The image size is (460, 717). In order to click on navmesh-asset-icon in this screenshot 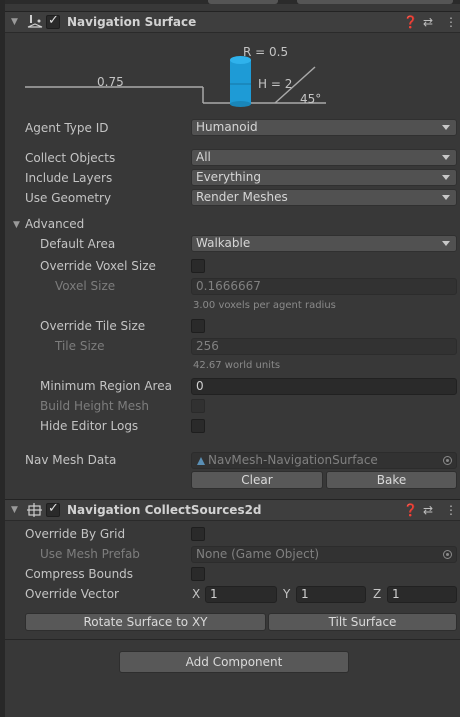, I will do `click(201, 461)`.